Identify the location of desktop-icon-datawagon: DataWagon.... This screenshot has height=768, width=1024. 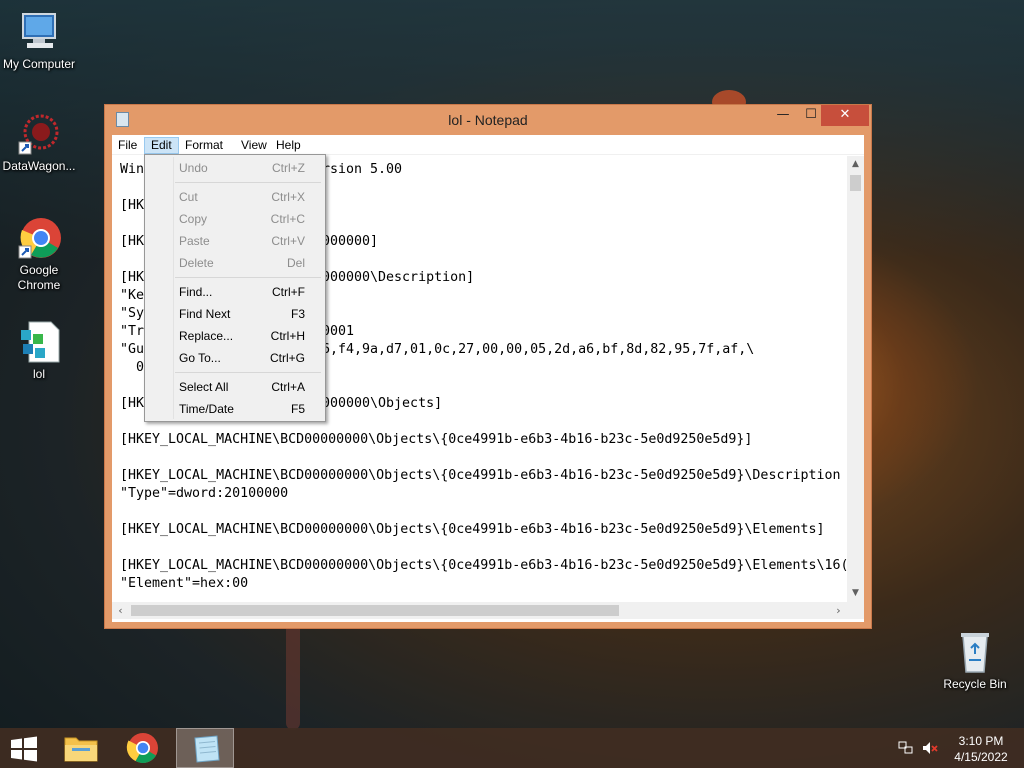
(39, 143).